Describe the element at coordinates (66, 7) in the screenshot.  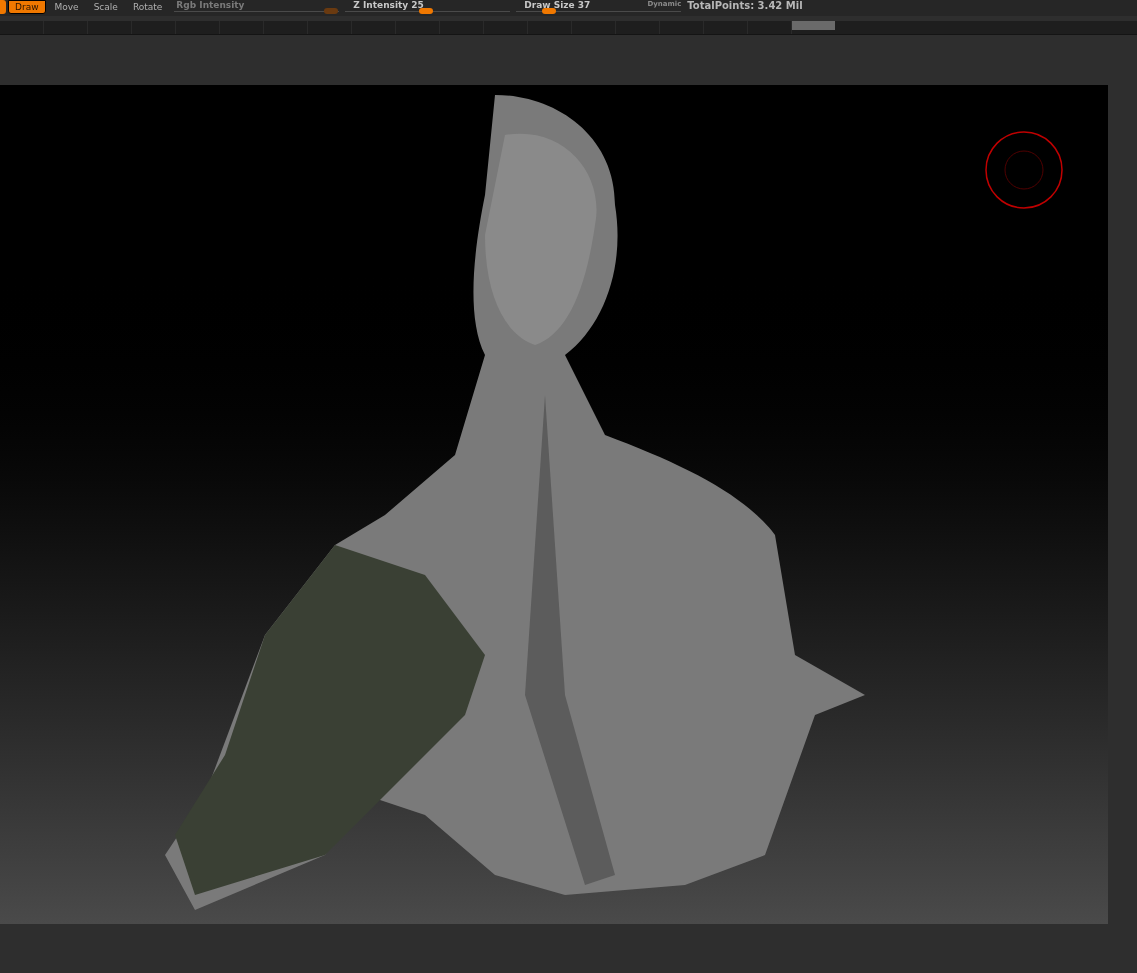
I see `tool-button: Move` at that location.